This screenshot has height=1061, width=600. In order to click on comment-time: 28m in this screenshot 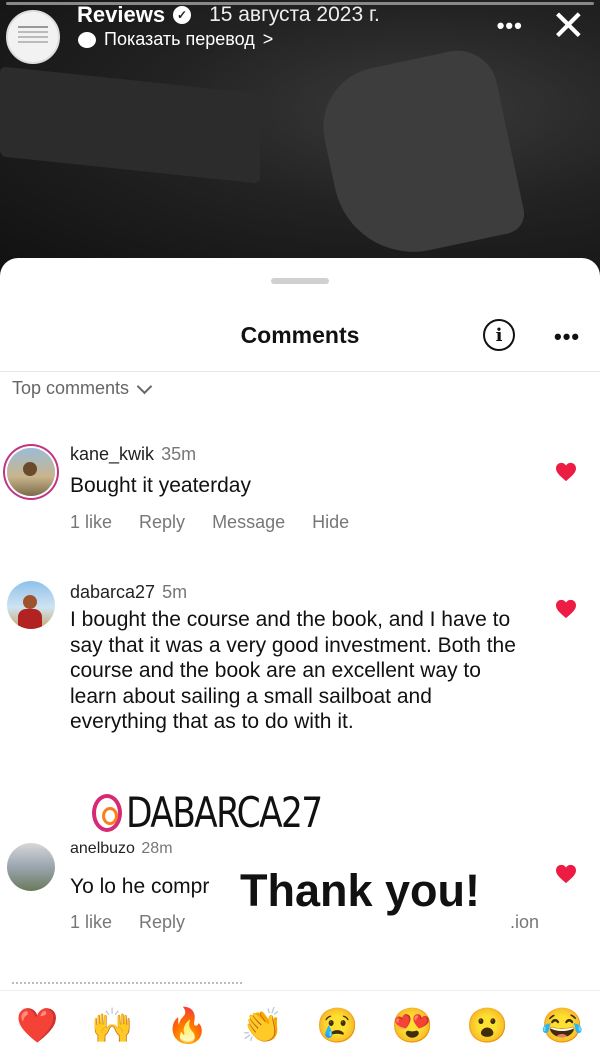, I will do `click(157, 848)`.